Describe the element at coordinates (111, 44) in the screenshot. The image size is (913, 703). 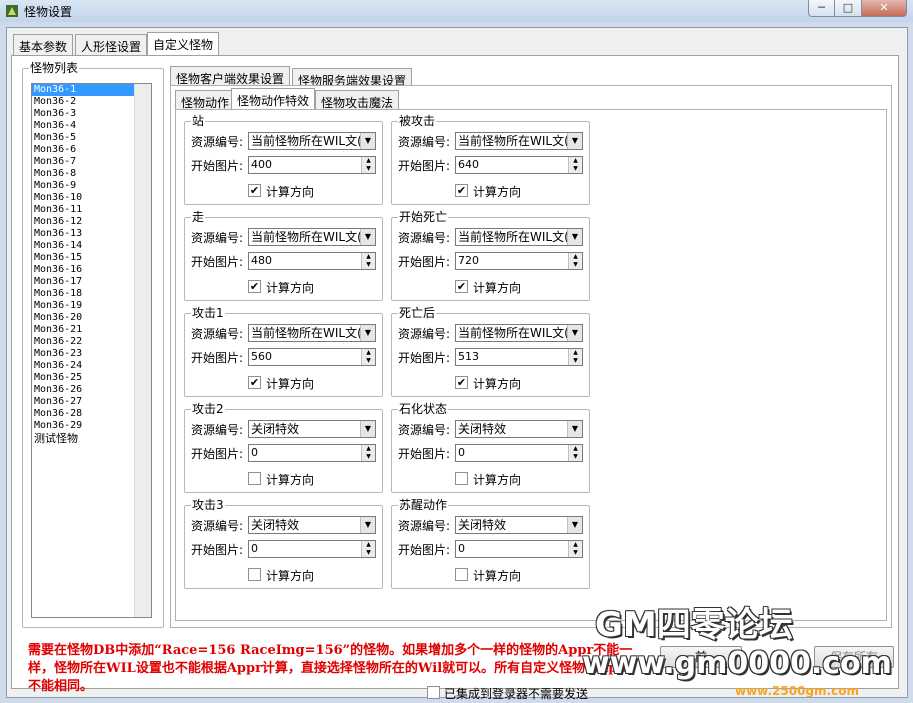
I see `tab-humanoid-monster: 人形怪设置` at that location.